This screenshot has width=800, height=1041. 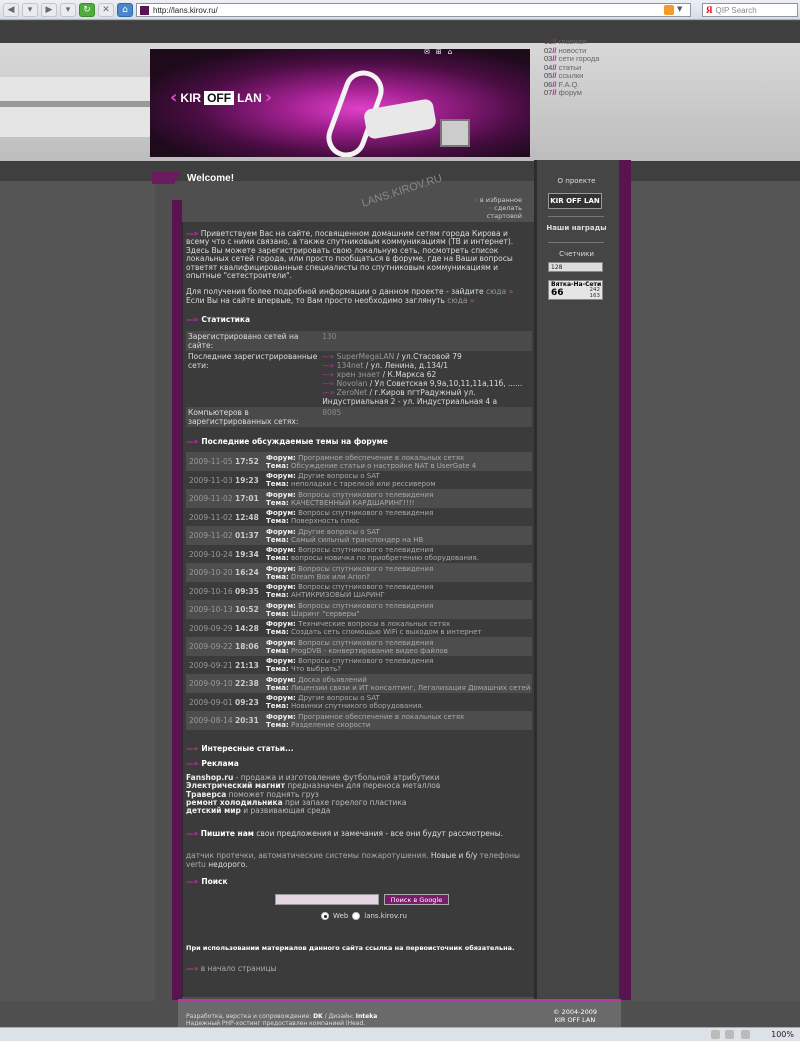 What do you see at coordinates (427, 52) in the screenshot?
I see `mail-icon: ✉` at bounding box center [427, 52].